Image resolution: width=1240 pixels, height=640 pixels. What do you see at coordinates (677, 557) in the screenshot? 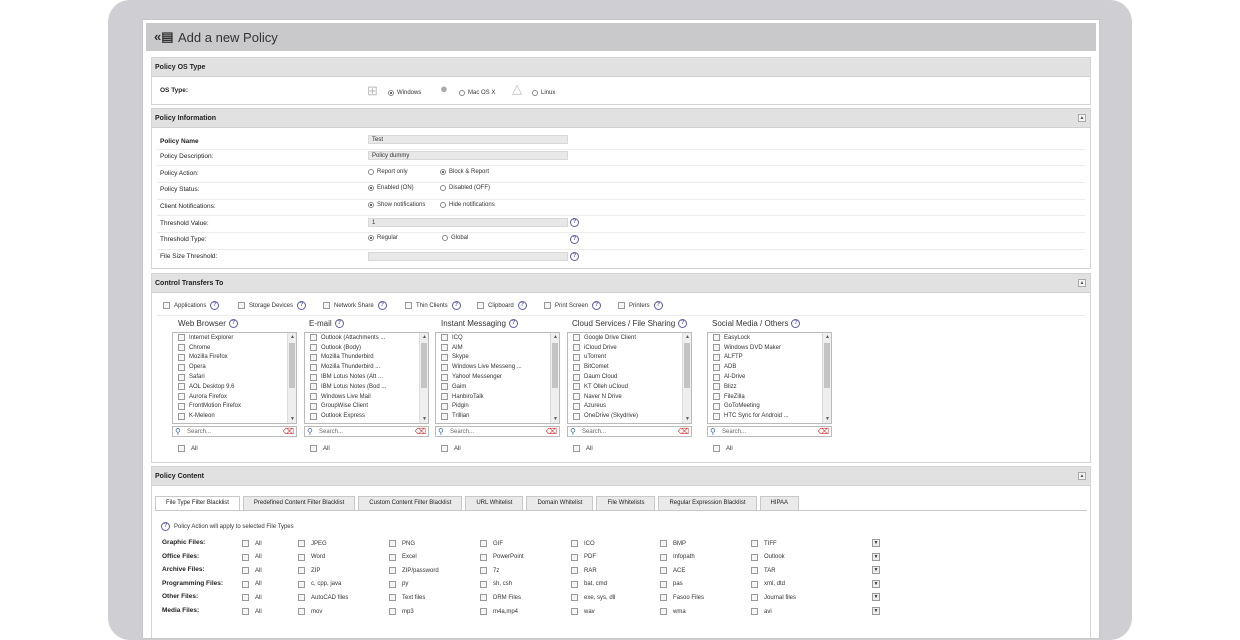
I see `file-type-checkbox: Infopath` at bounding box center [677, 557].